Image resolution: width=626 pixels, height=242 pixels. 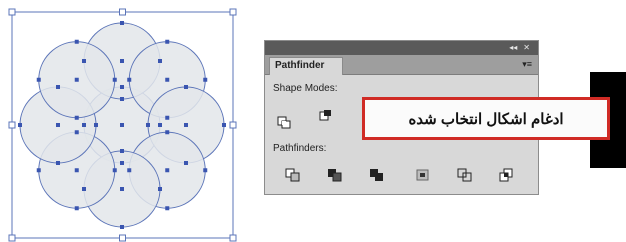 I want to click on minus-front-icon, so click(x=327, y=116).